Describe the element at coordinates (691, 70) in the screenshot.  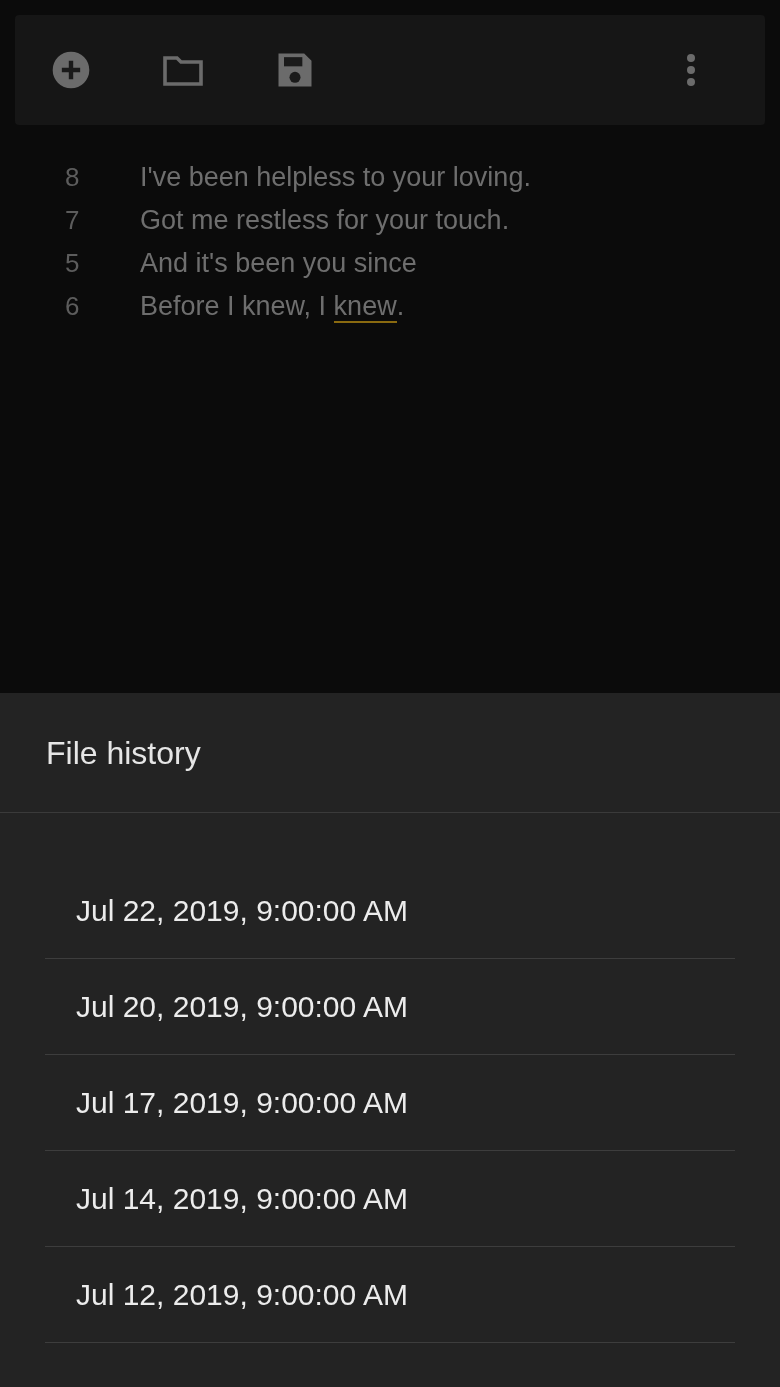
I see `more-icon` at that location.